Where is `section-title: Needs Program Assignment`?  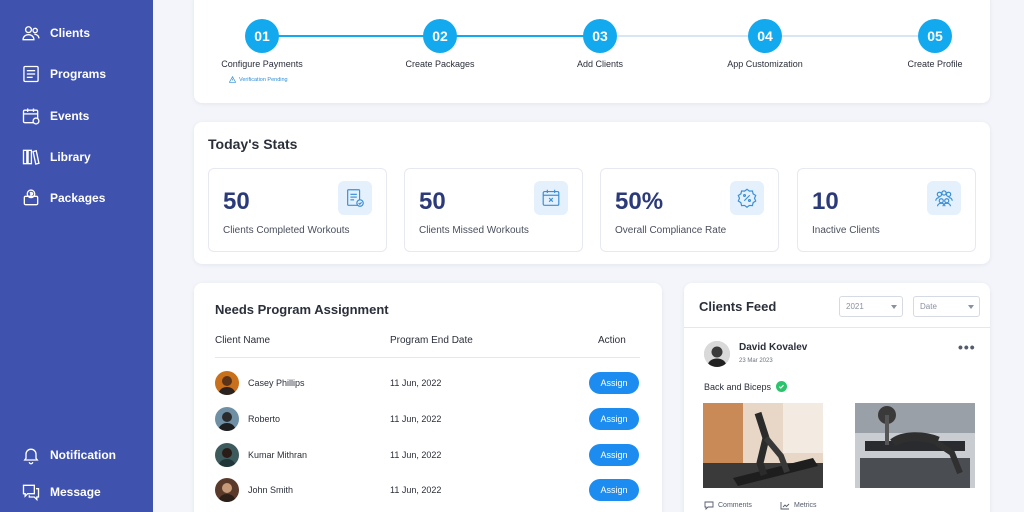 section-title: Needs Program Assignment is located at coordinates (302, 309).